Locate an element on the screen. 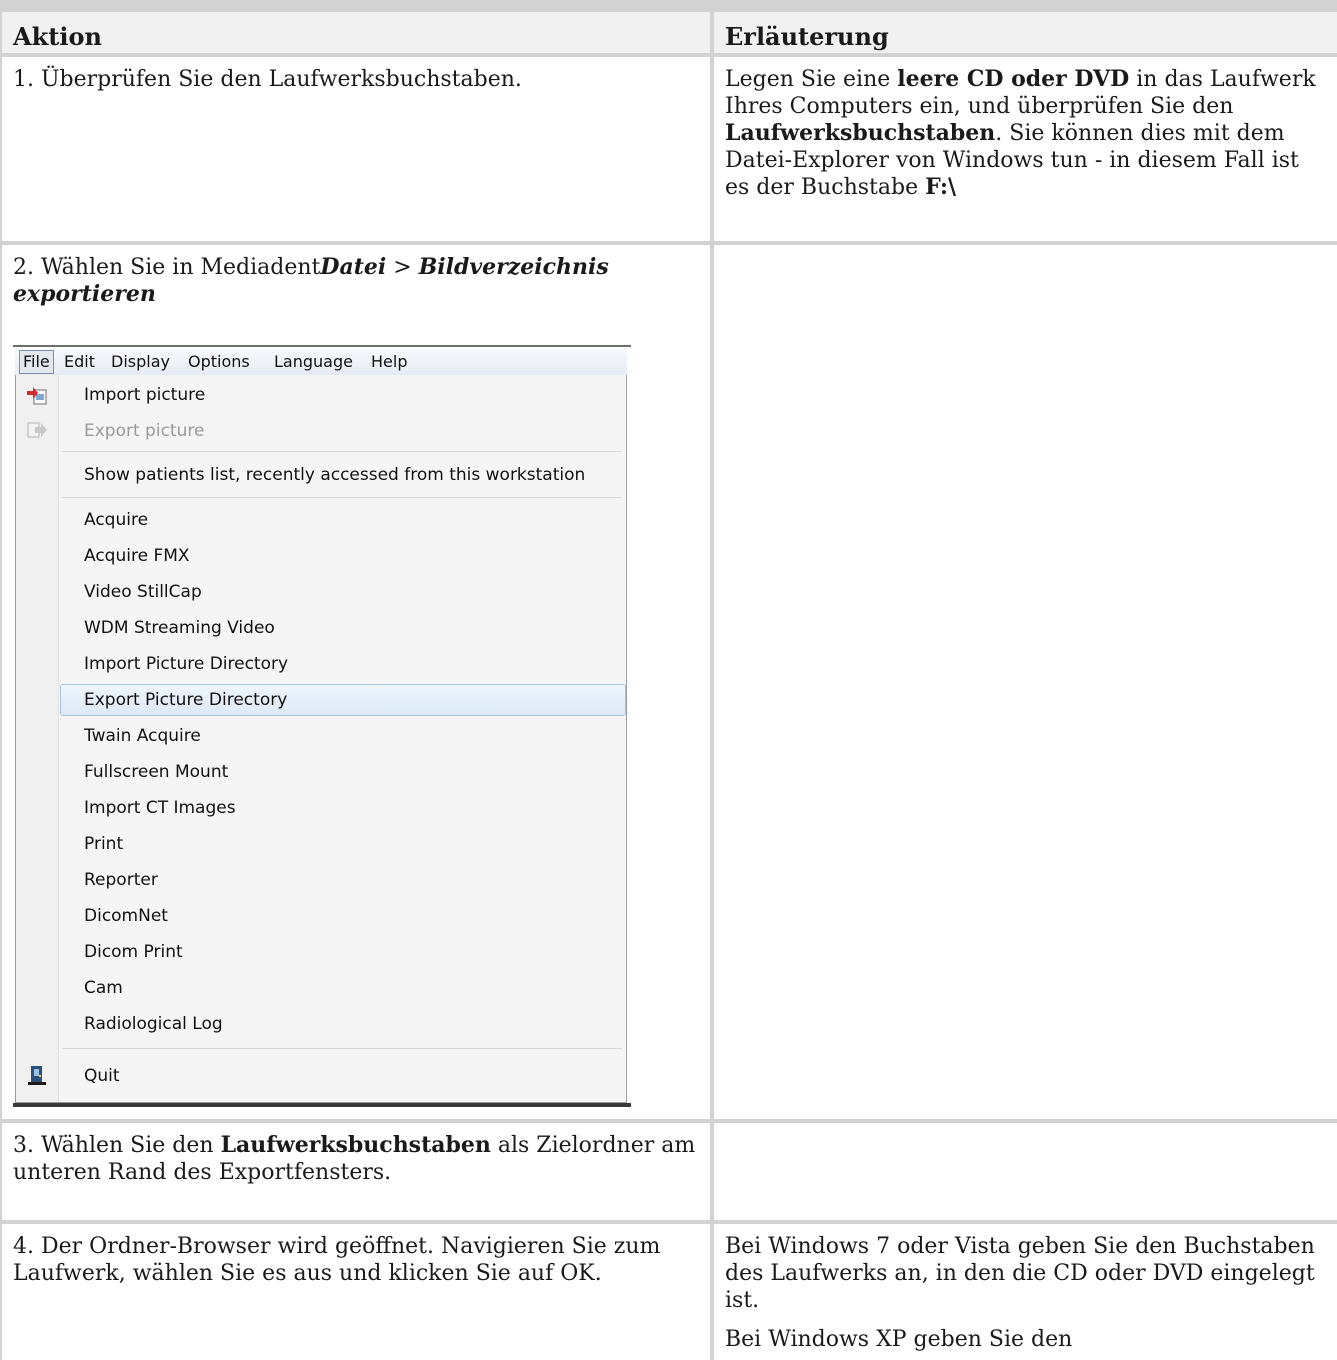  menu-item-acquire-fmx: Acquire FMX is located at coordinates (137, 556).